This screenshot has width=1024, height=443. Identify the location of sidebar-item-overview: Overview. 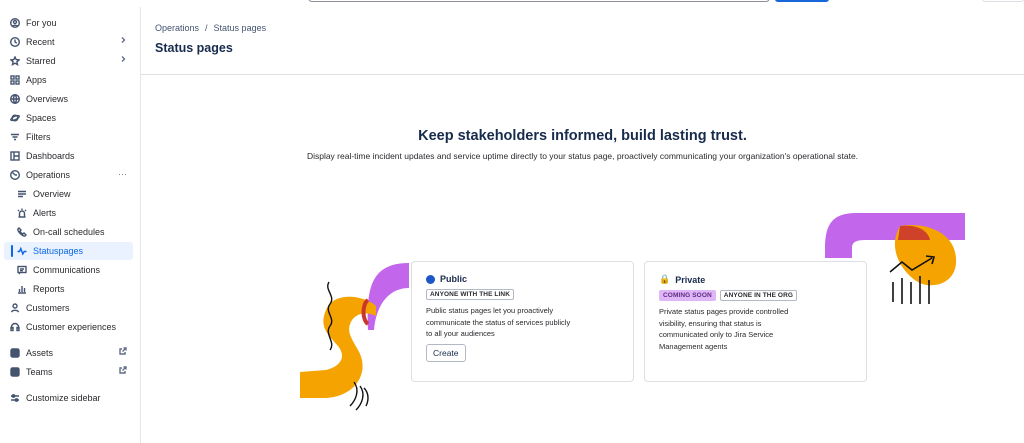
(68, 194).